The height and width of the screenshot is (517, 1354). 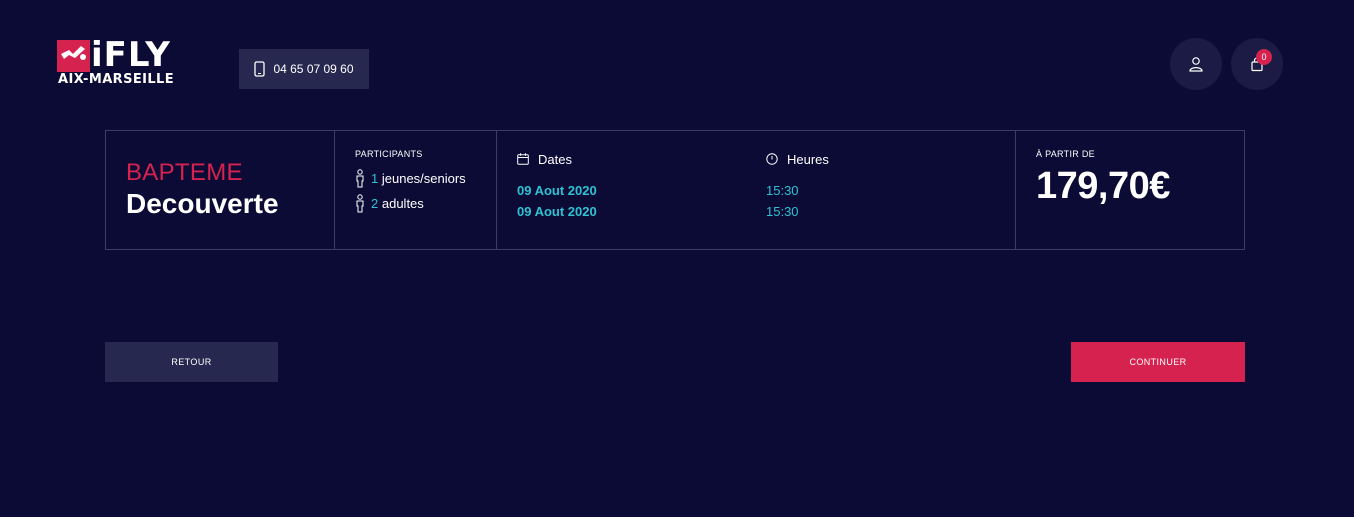 What do you see at coordinates (202, 203) in the screenshot?
I see `product-name: Decouverte` at bounding box center [202, 203].